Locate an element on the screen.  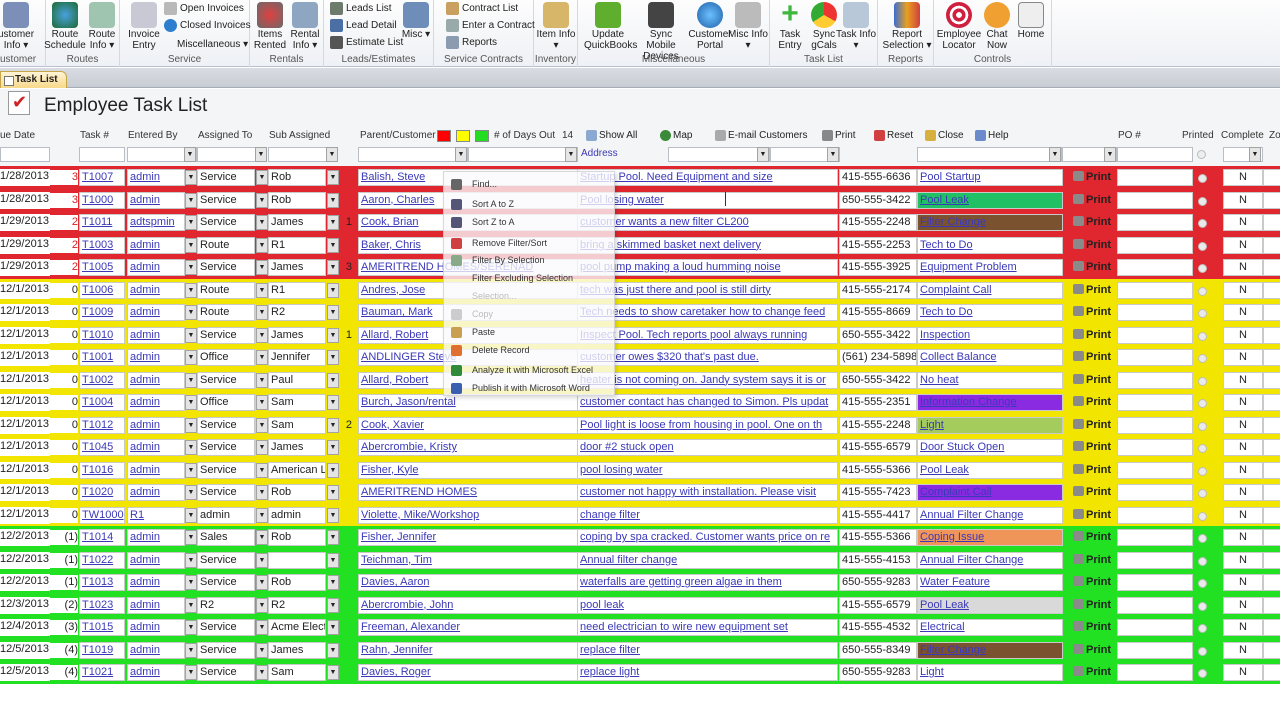
sub-assigned-cell: Rob is located at coordinates (297, 177).